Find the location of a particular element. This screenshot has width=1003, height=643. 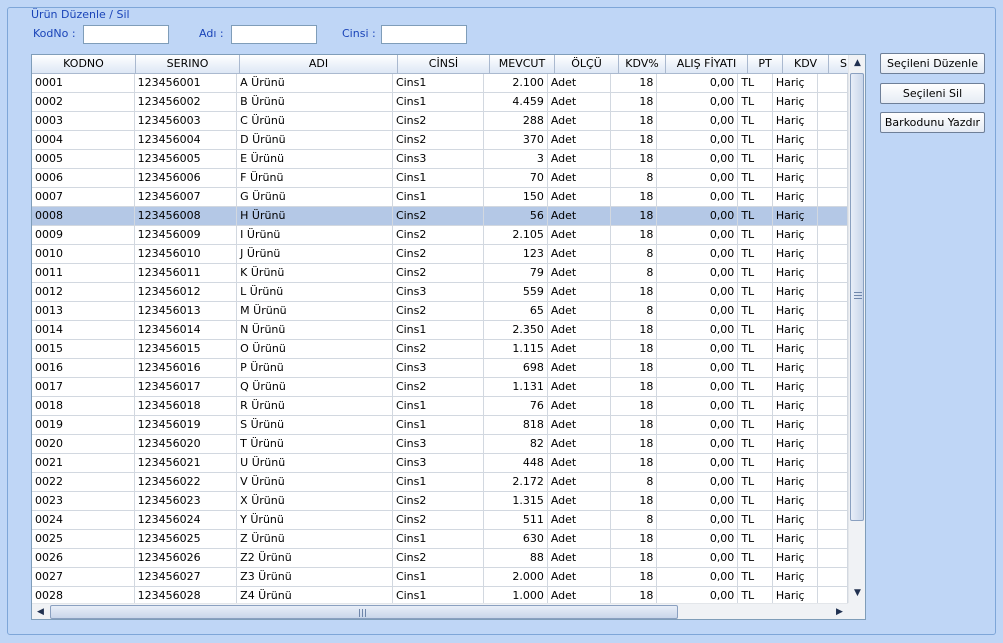

table-cell: 0007 is located at coordinates (83, 197).